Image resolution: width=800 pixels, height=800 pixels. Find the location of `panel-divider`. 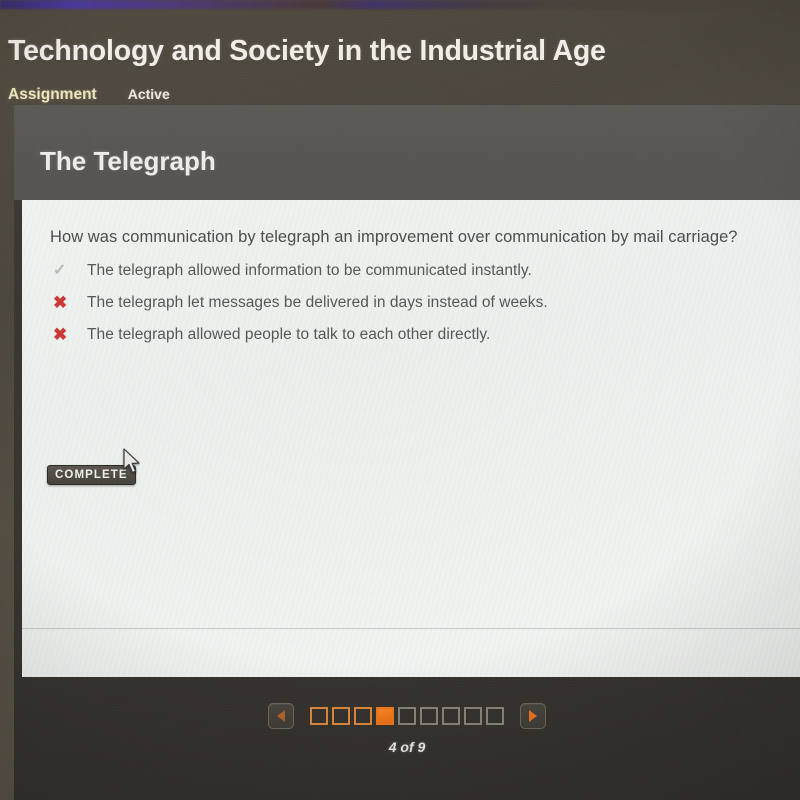

panel-divider is located at coordinates (411, 628).